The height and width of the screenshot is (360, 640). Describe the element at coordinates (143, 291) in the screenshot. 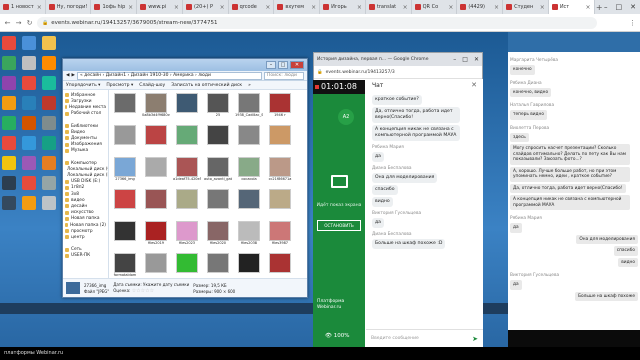

I see `rating-stars: ☆☆☆☆☆` at that location.